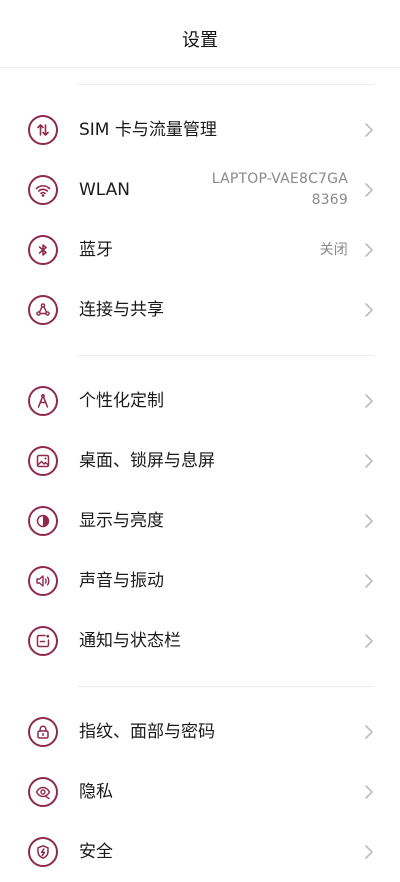 The width and height of the screenshot is (400, 882). Describe the element at coordinates (96, 250) in the screenshot. I see `settings-item-label: 蓝牙` at that location.